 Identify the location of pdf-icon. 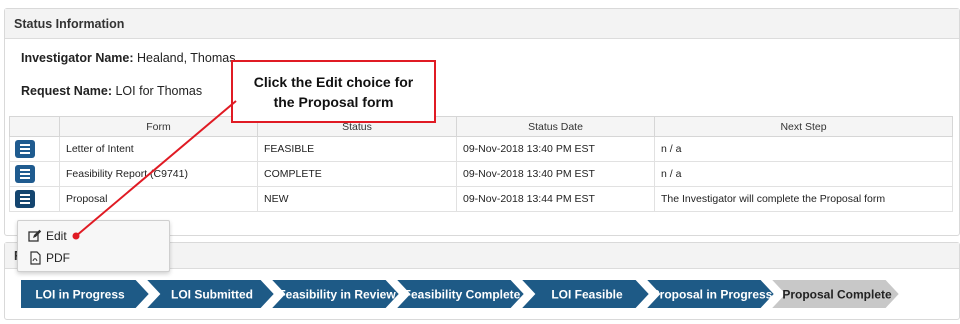
(35, 258).